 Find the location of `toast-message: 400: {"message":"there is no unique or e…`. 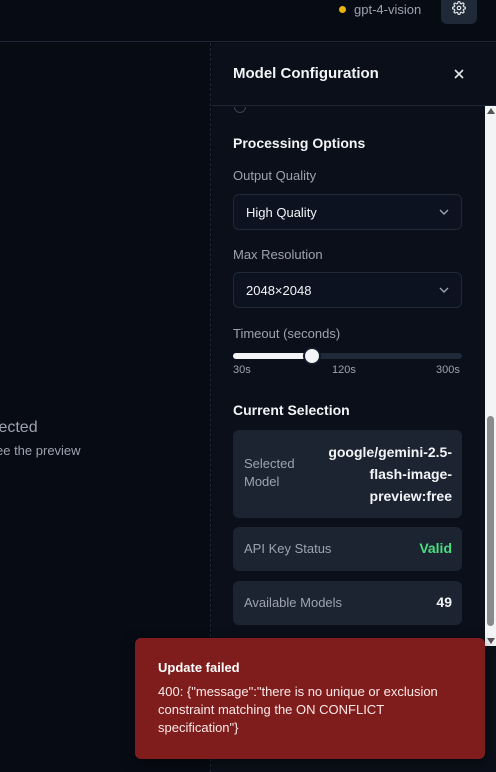

toast-message: 400: {"message":"there is no unique or e… is located at coordinates (298, 709).